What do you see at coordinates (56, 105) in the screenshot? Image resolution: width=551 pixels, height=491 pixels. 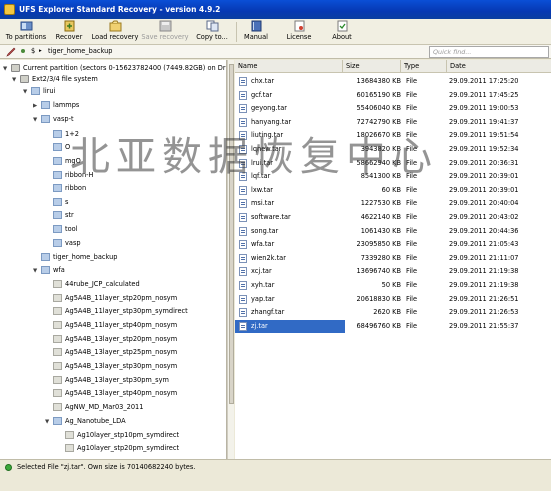 I see `tree-item-folder: ▶ lammps` at bounding box center [56, 105].